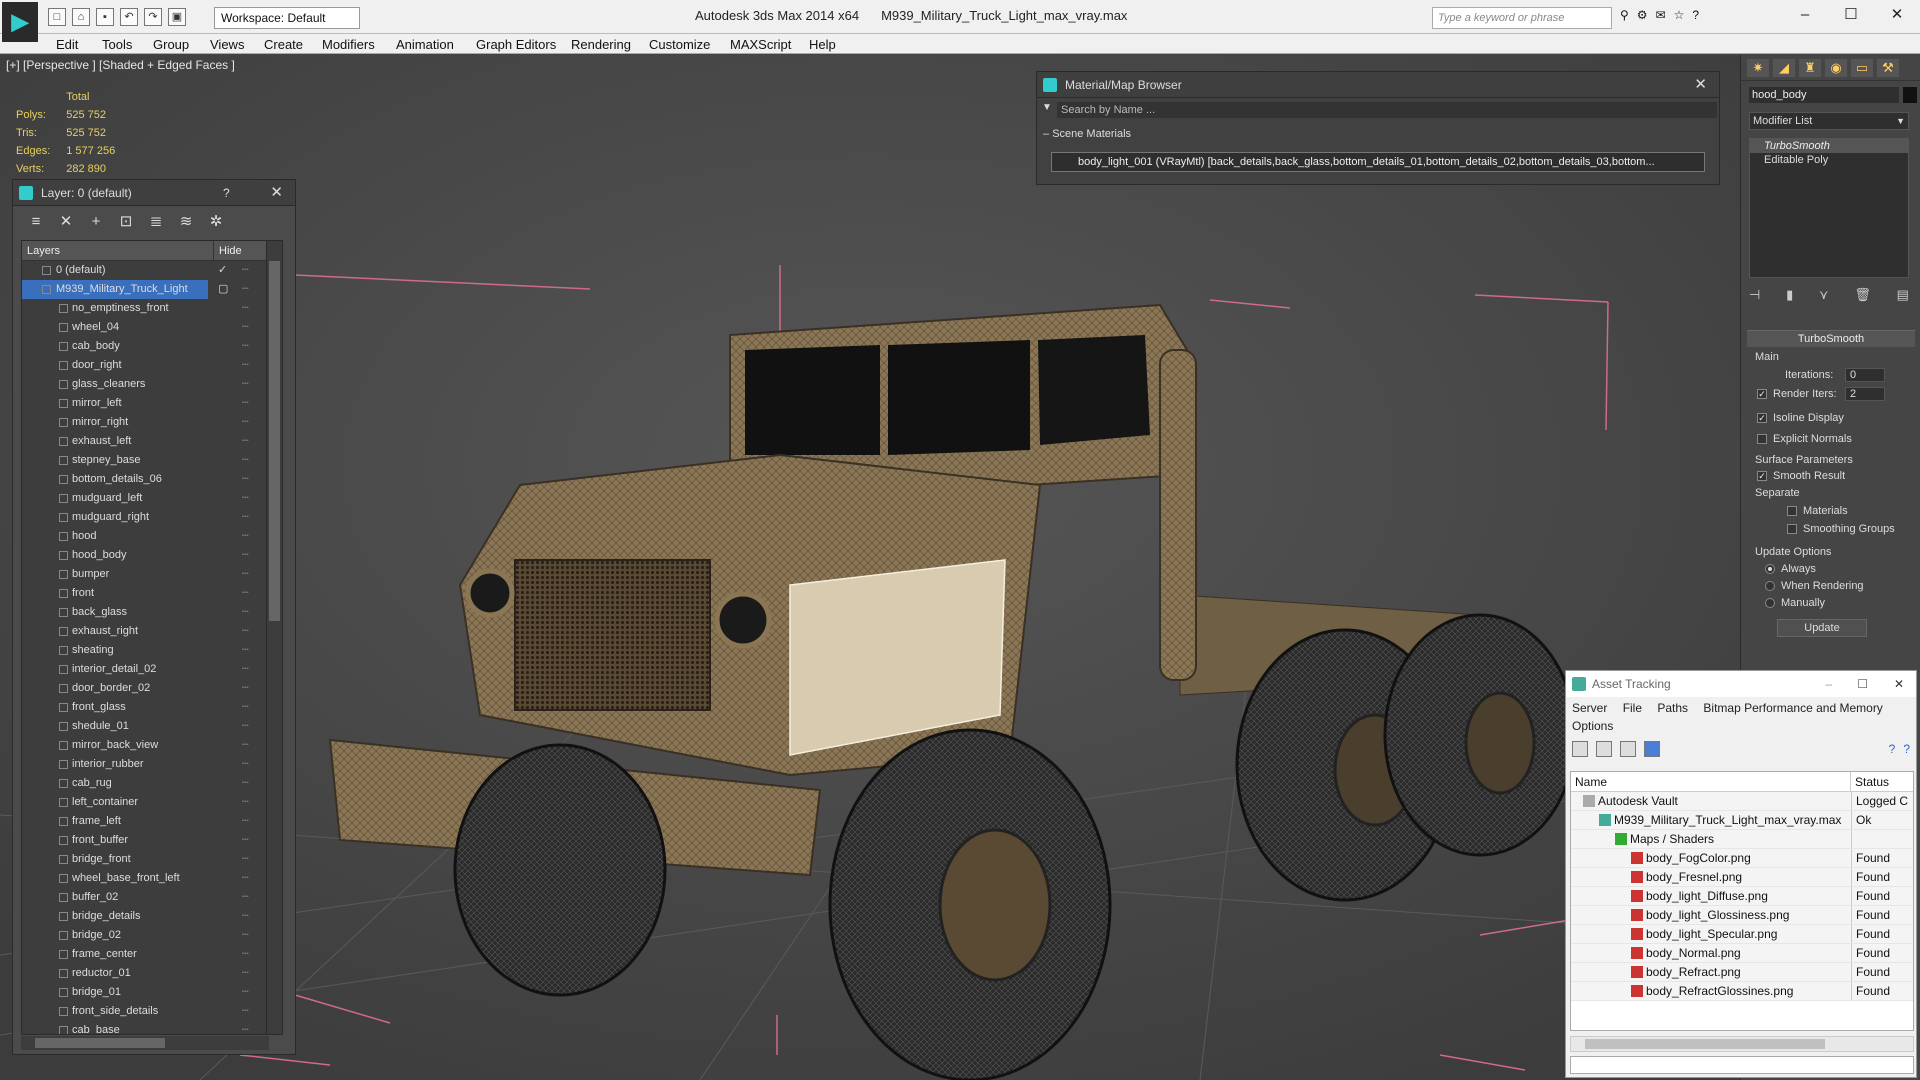 Image resolution: width=1920 pixels, height=1080 pixels. What do you see at coordinates (152, 270) in the screenshot?
I see `layer-row: 0 (default) ┄ ✓` at bounding box center [152, 270].